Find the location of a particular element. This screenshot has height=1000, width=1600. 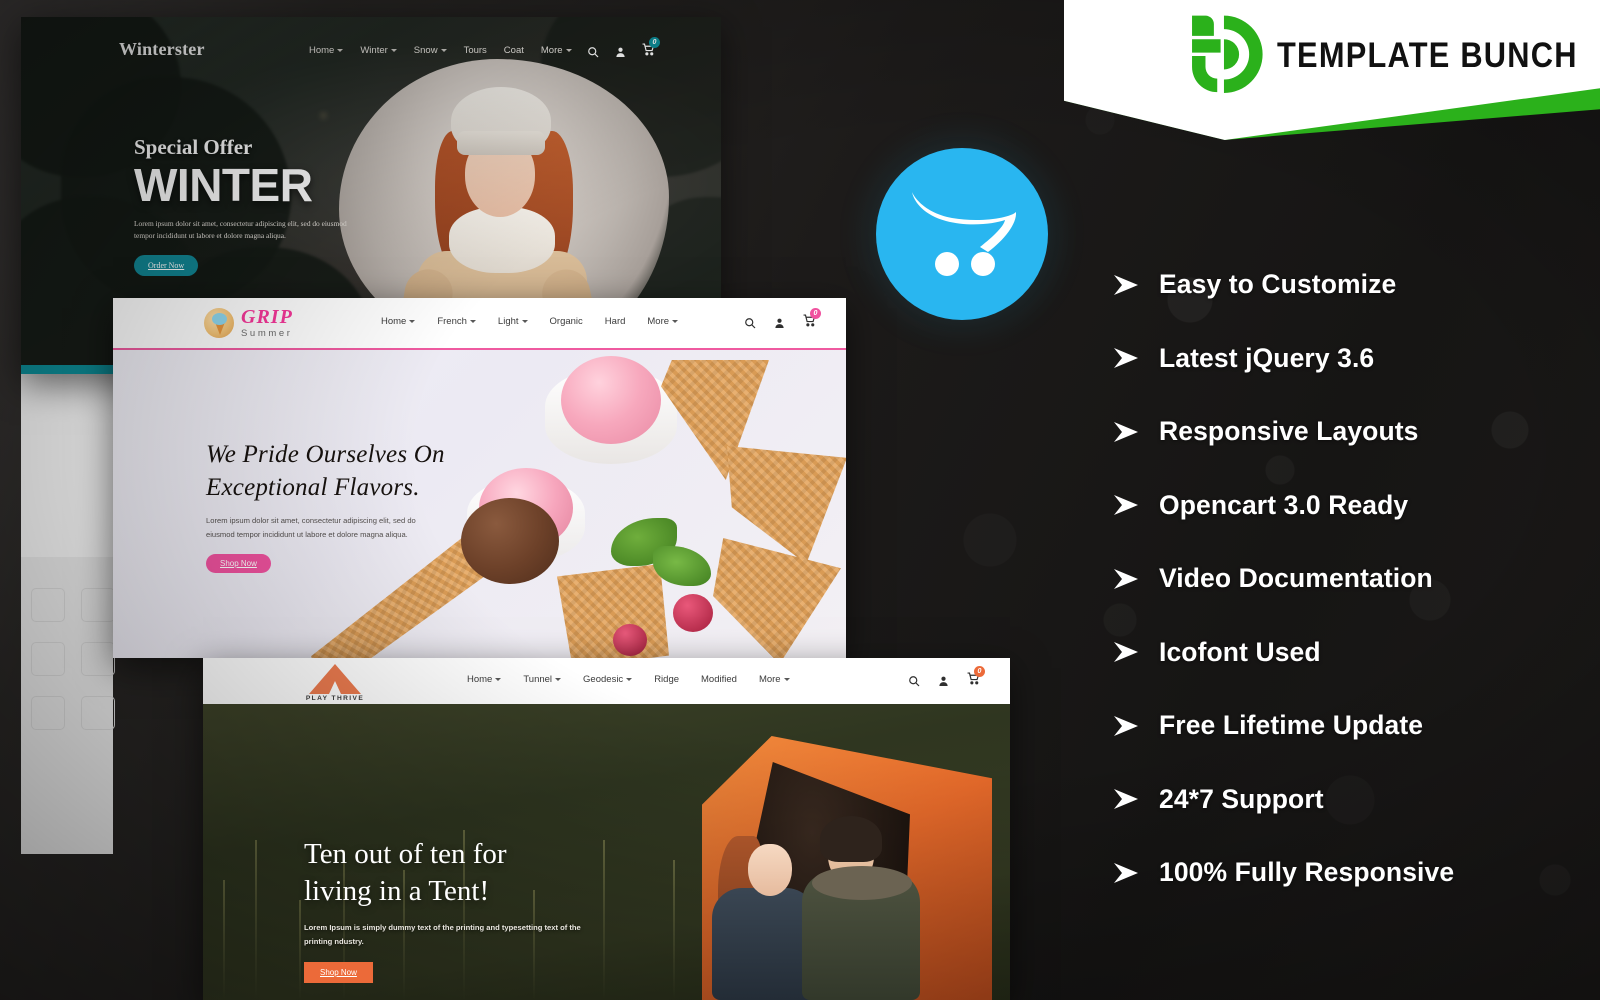

winterster-cart: 0 is located at coordinates (651, 49).